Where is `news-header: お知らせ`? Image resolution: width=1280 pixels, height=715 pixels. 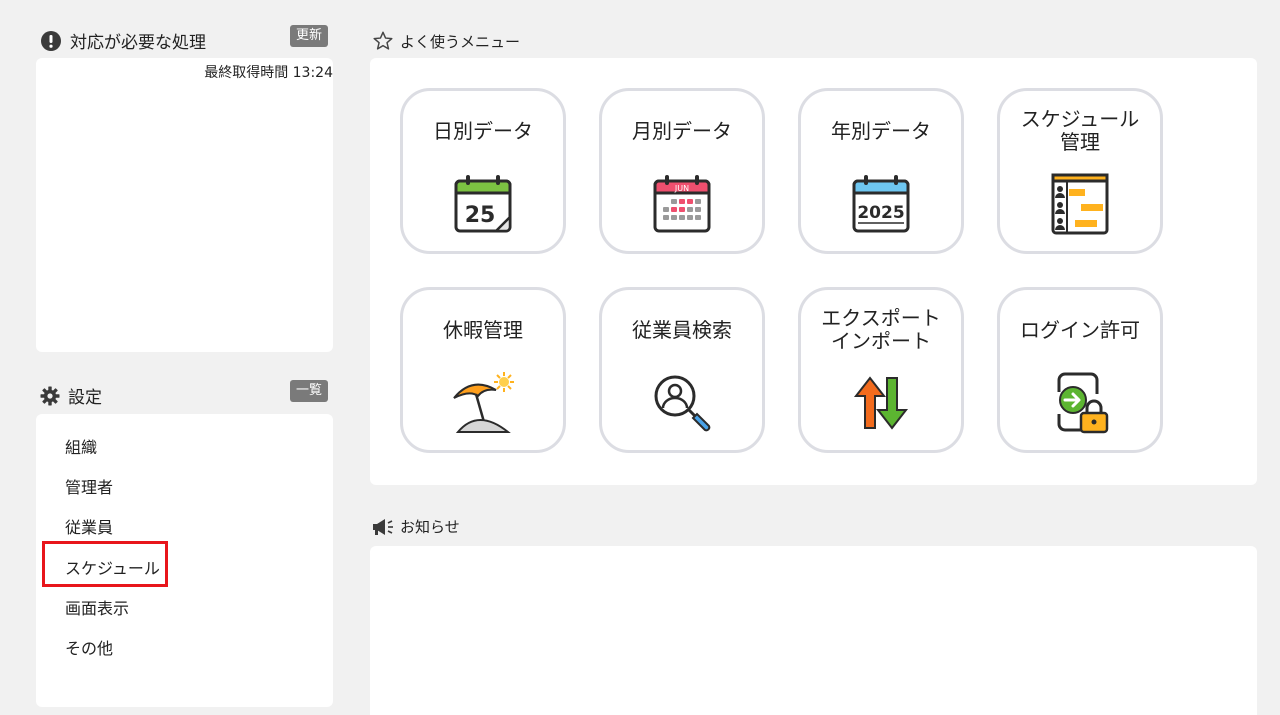 news-header: お知らせ is located at coordinates (416, 526).